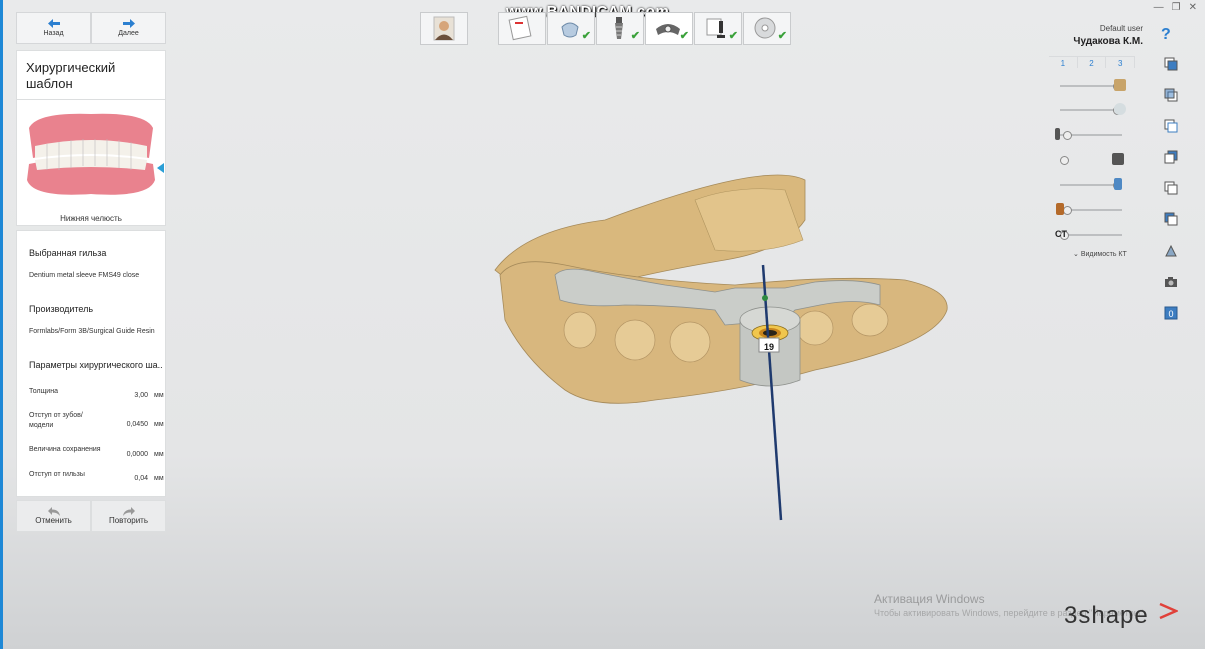 Image resolution: width=1205 pixels, height=649 pixels. I want to click on measure-button: 0, so click(1171, 313).